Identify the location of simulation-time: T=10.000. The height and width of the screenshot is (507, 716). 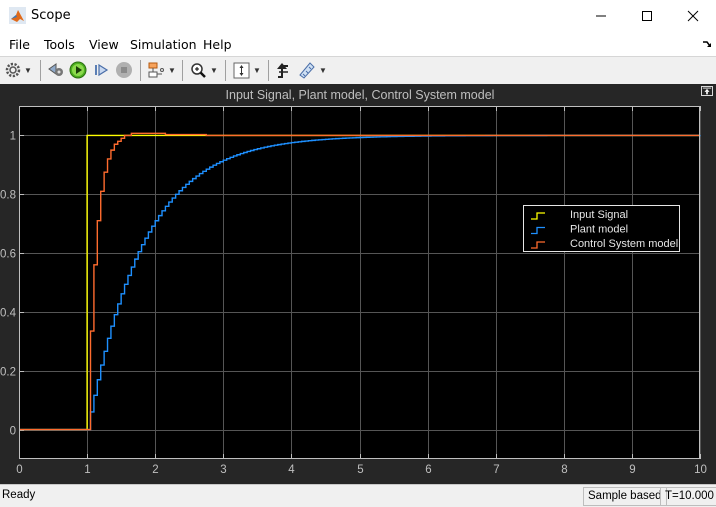
(688, 496).